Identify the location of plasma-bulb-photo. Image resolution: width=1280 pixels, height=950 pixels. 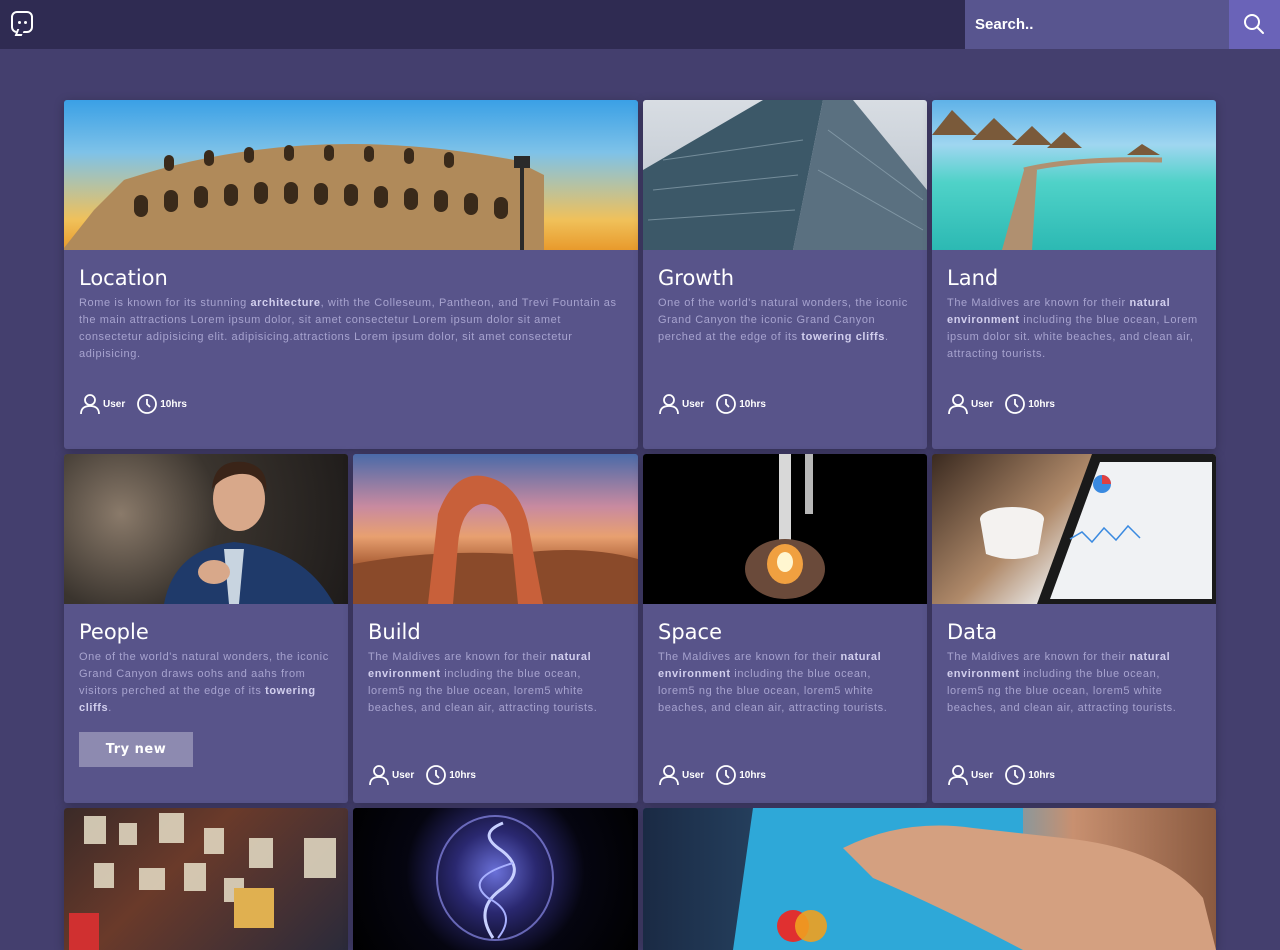
(495, 879).